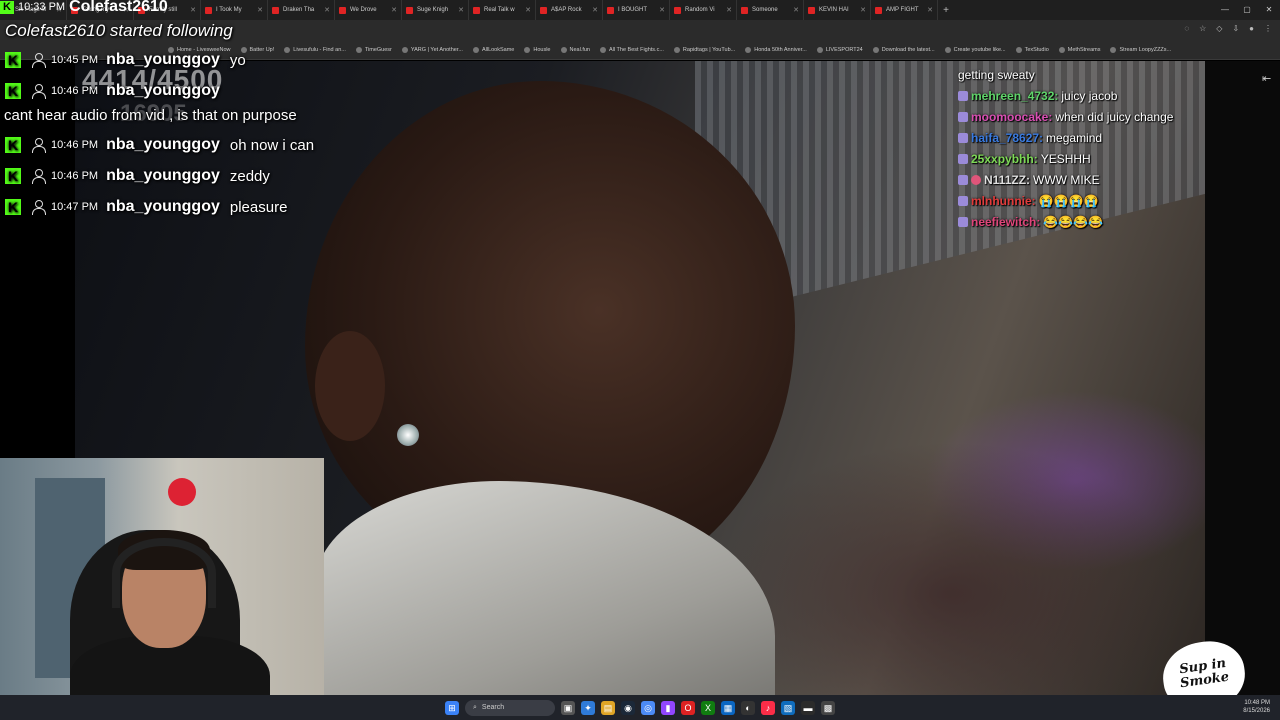 Image resolution: width=1280 pixels, height=720 pixels. Describe the element at coordinates (708, 707) in the screenshot. I see `xbox-icon: X` at that location.